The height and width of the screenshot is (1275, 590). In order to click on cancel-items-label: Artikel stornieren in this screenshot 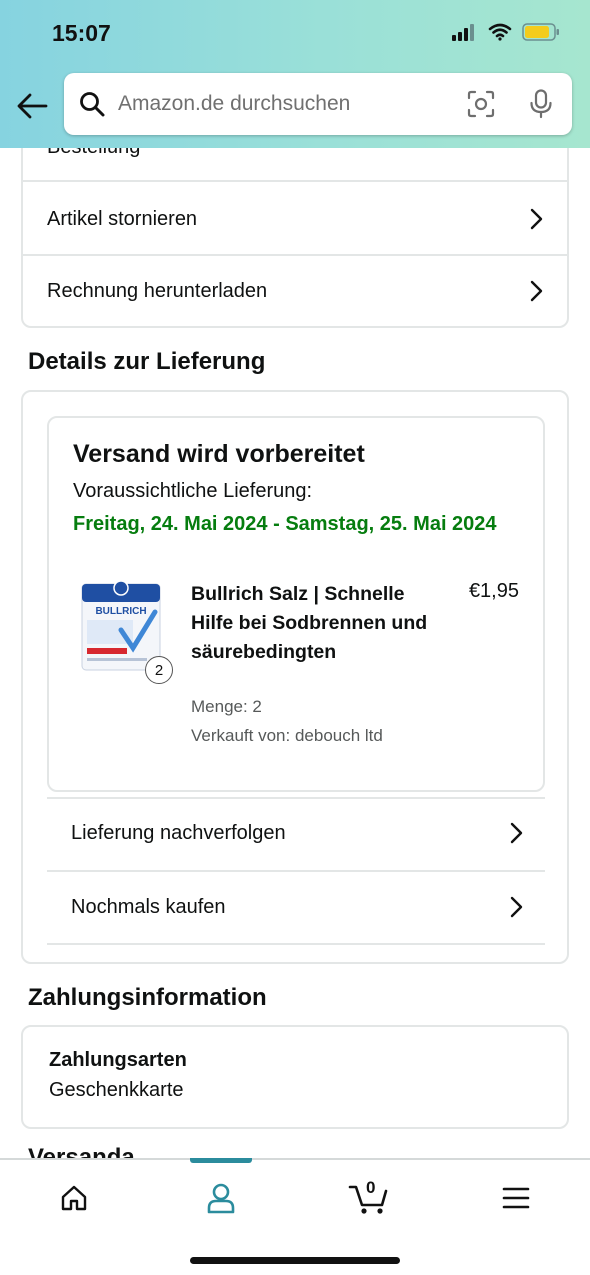, I will do `click(122, 218)`.